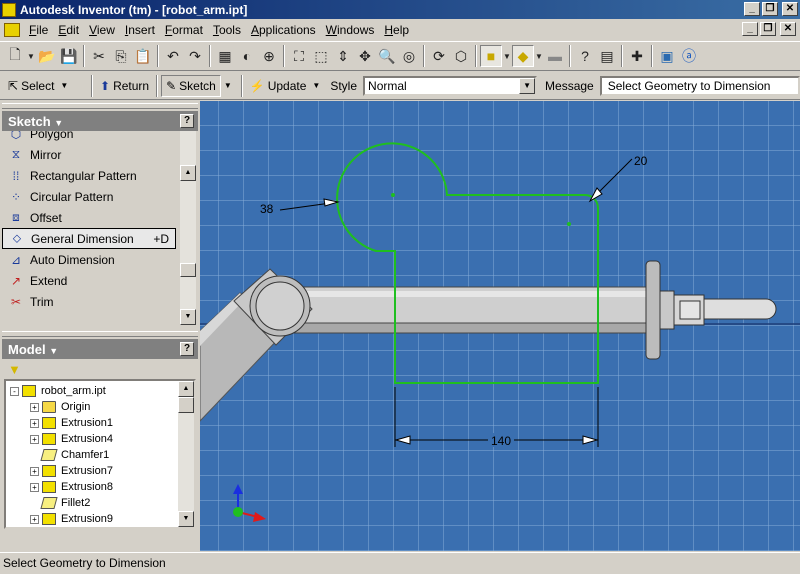 This screenshot has height=574, width=800. Describe the element at coordinates (15, 56) in the screenshot. I see `new-icon: 🗋` at that location.